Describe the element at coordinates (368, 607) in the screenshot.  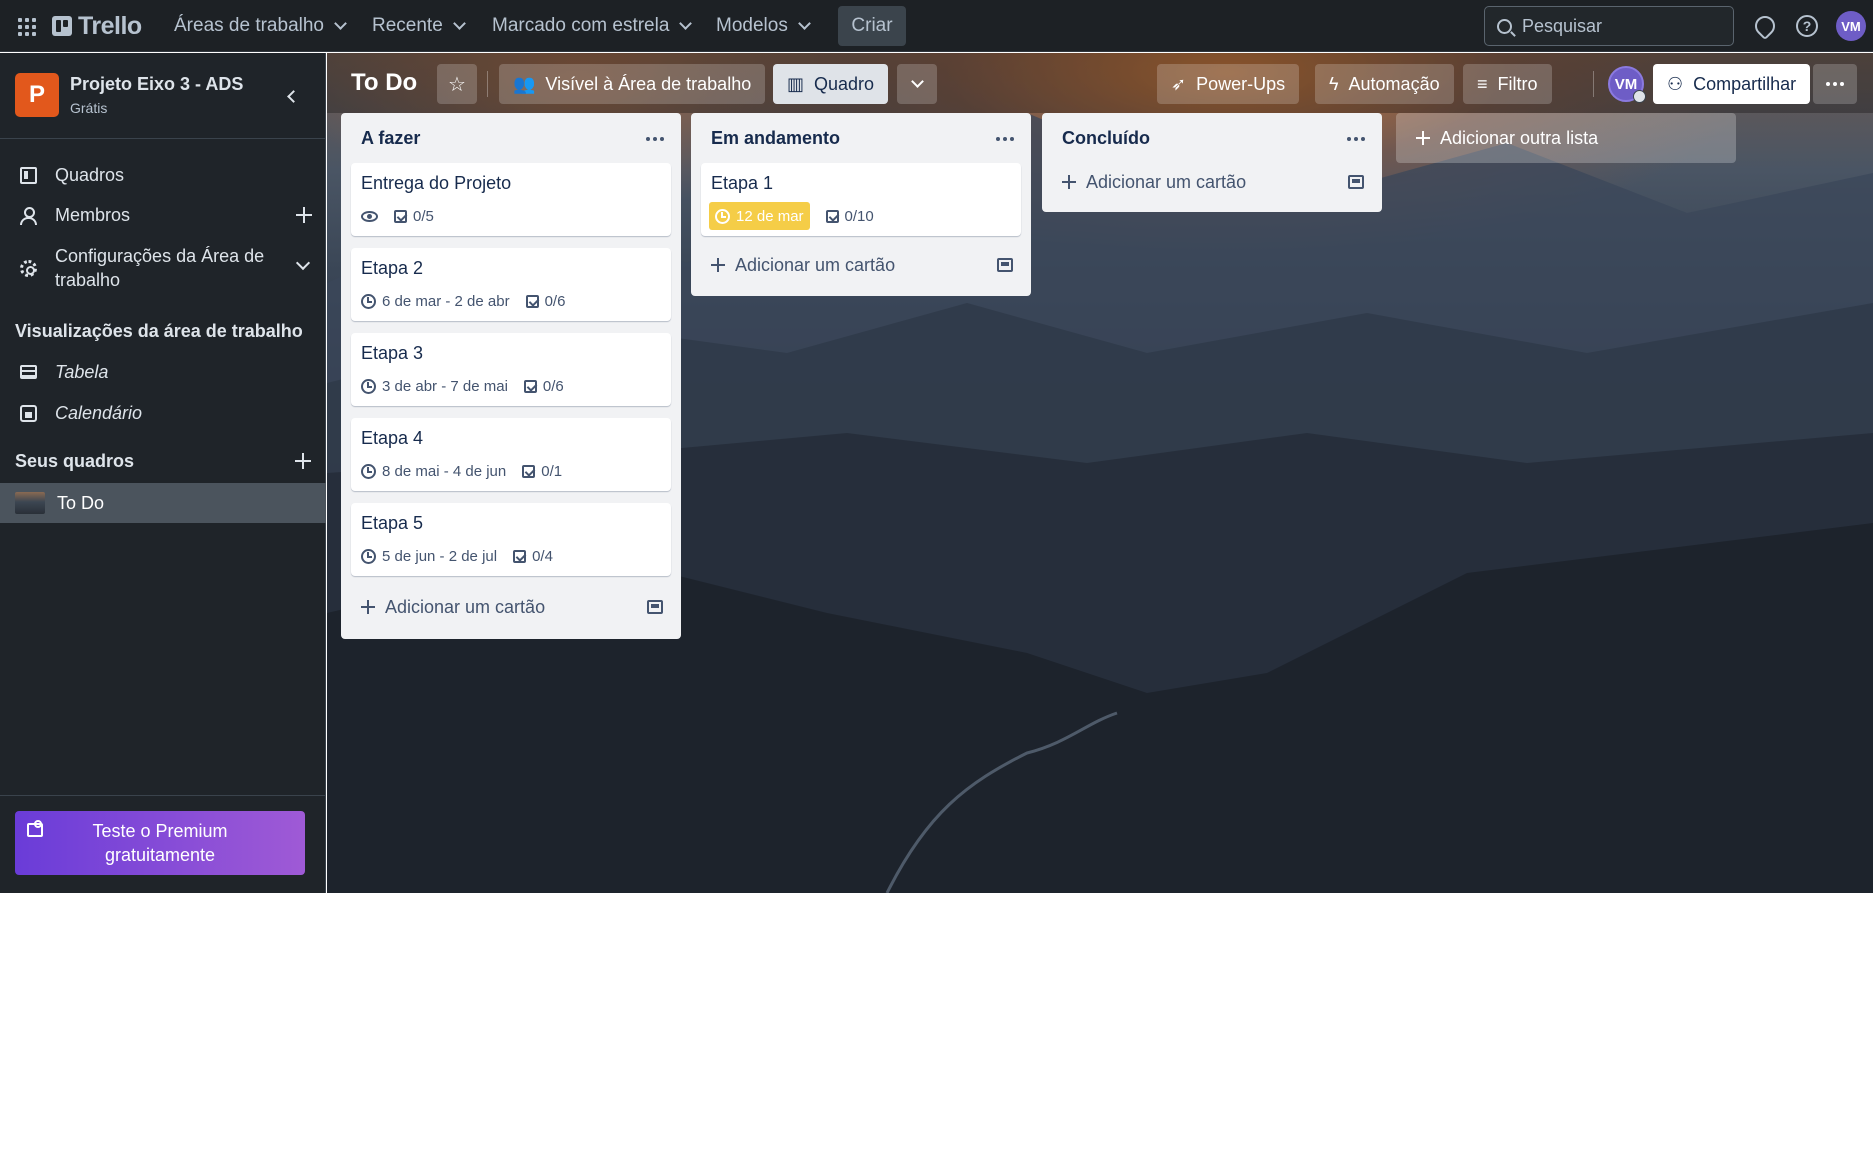
I see `plus-icon` at that location.